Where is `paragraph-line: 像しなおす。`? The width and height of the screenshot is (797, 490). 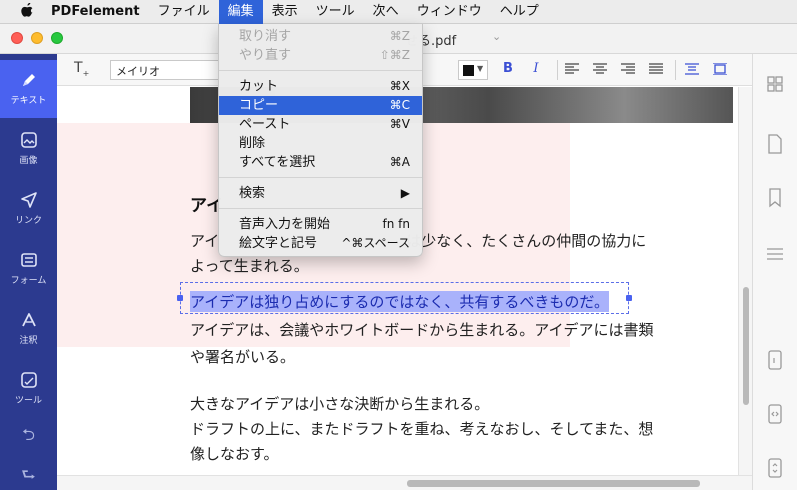 paragraph-line: 像しなおす。 is located at coordinates (234, 453).